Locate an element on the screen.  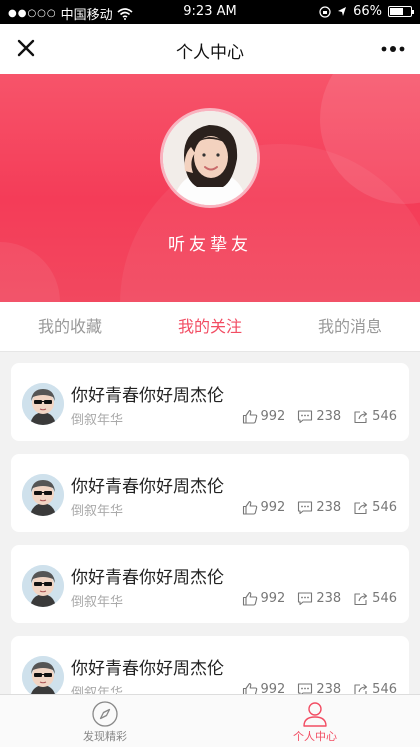
tabbar-item-discover: 发现精彩 is located at coordinates (105, 721).